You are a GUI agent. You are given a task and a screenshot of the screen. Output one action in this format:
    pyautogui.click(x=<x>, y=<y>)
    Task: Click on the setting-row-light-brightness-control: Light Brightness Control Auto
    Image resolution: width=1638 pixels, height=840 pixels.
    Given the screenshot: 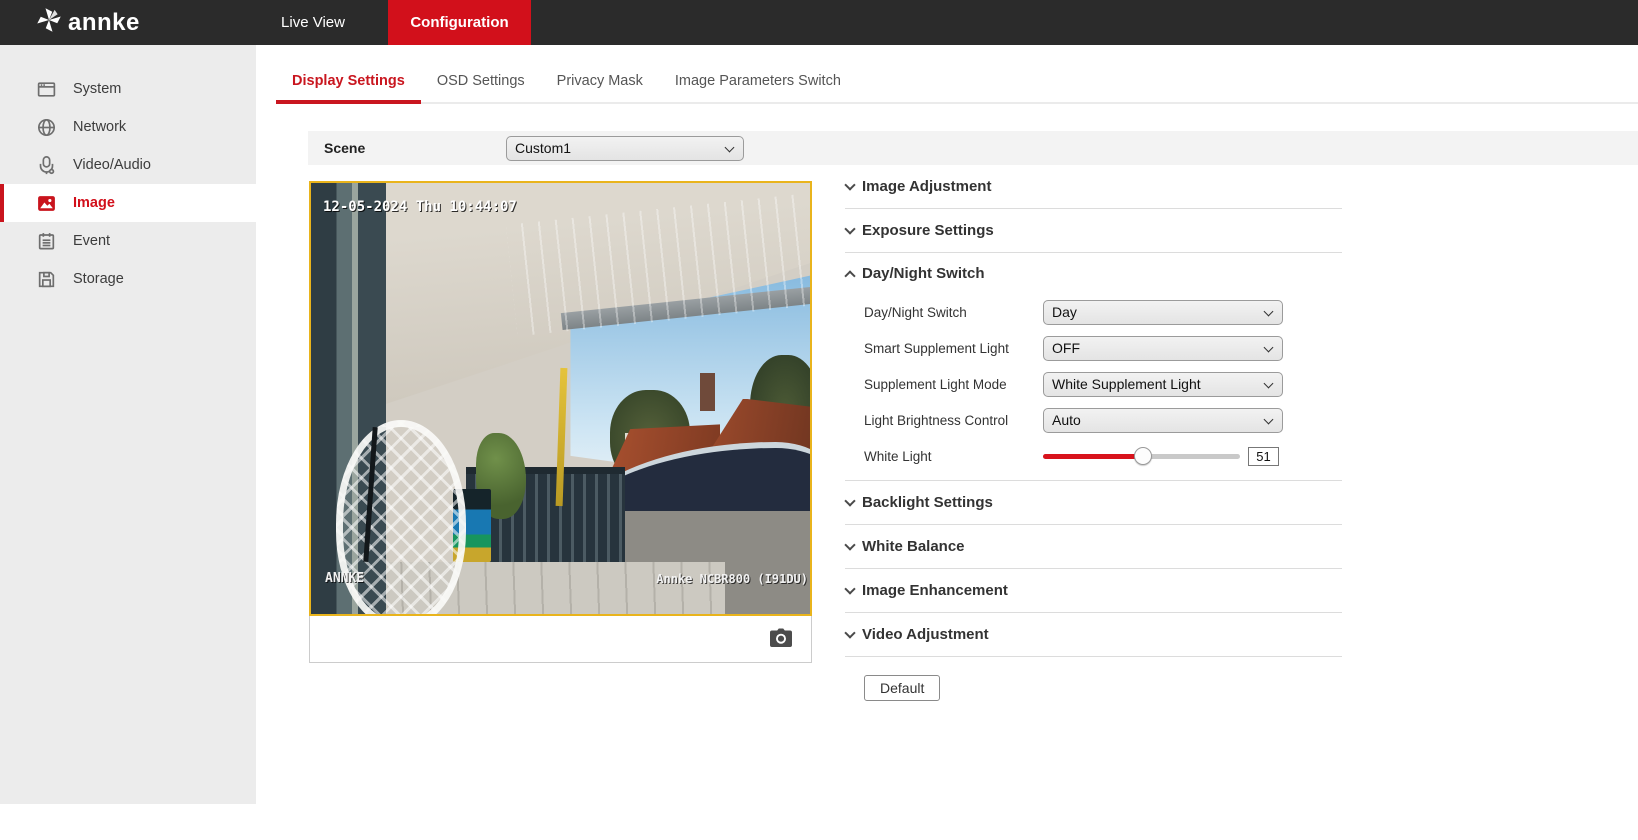 What is the action you would take?
    pyautogui.click(x=1093, y=420)
    